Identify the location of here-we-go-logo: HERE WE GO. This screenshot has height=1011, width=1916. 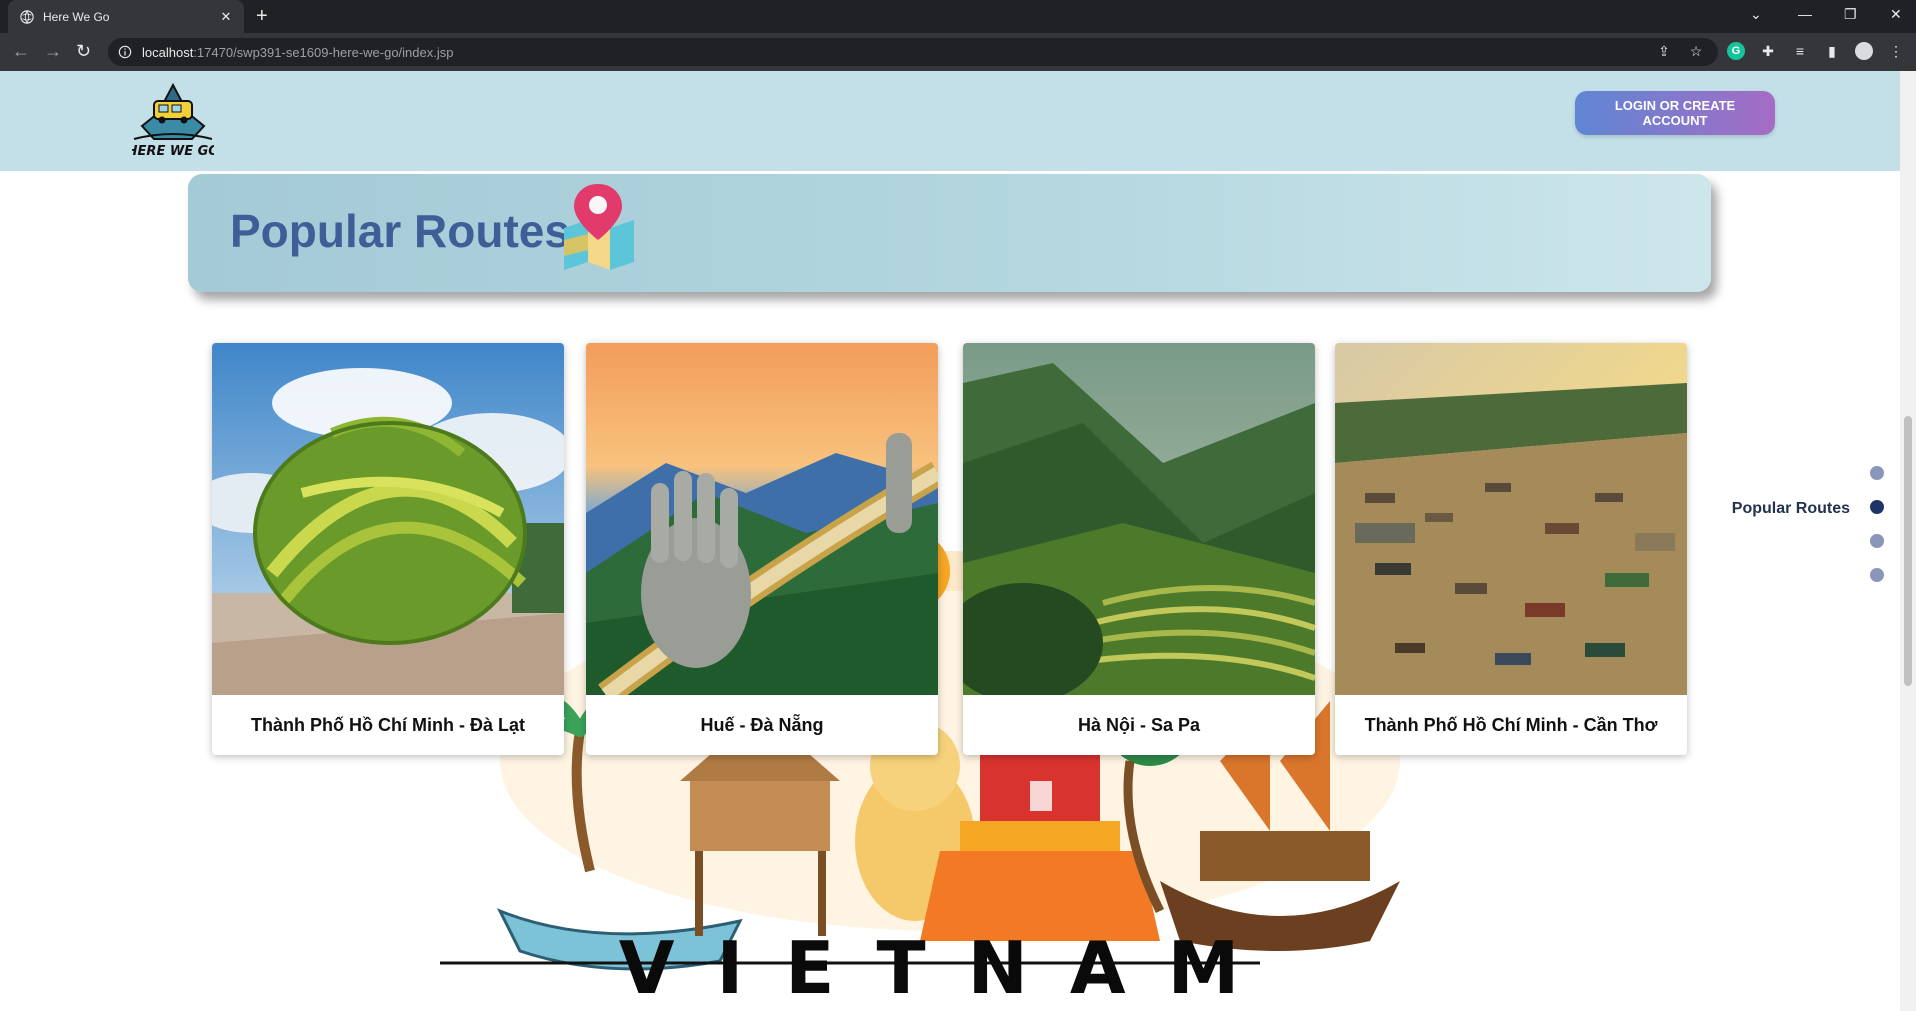
(173, 121).